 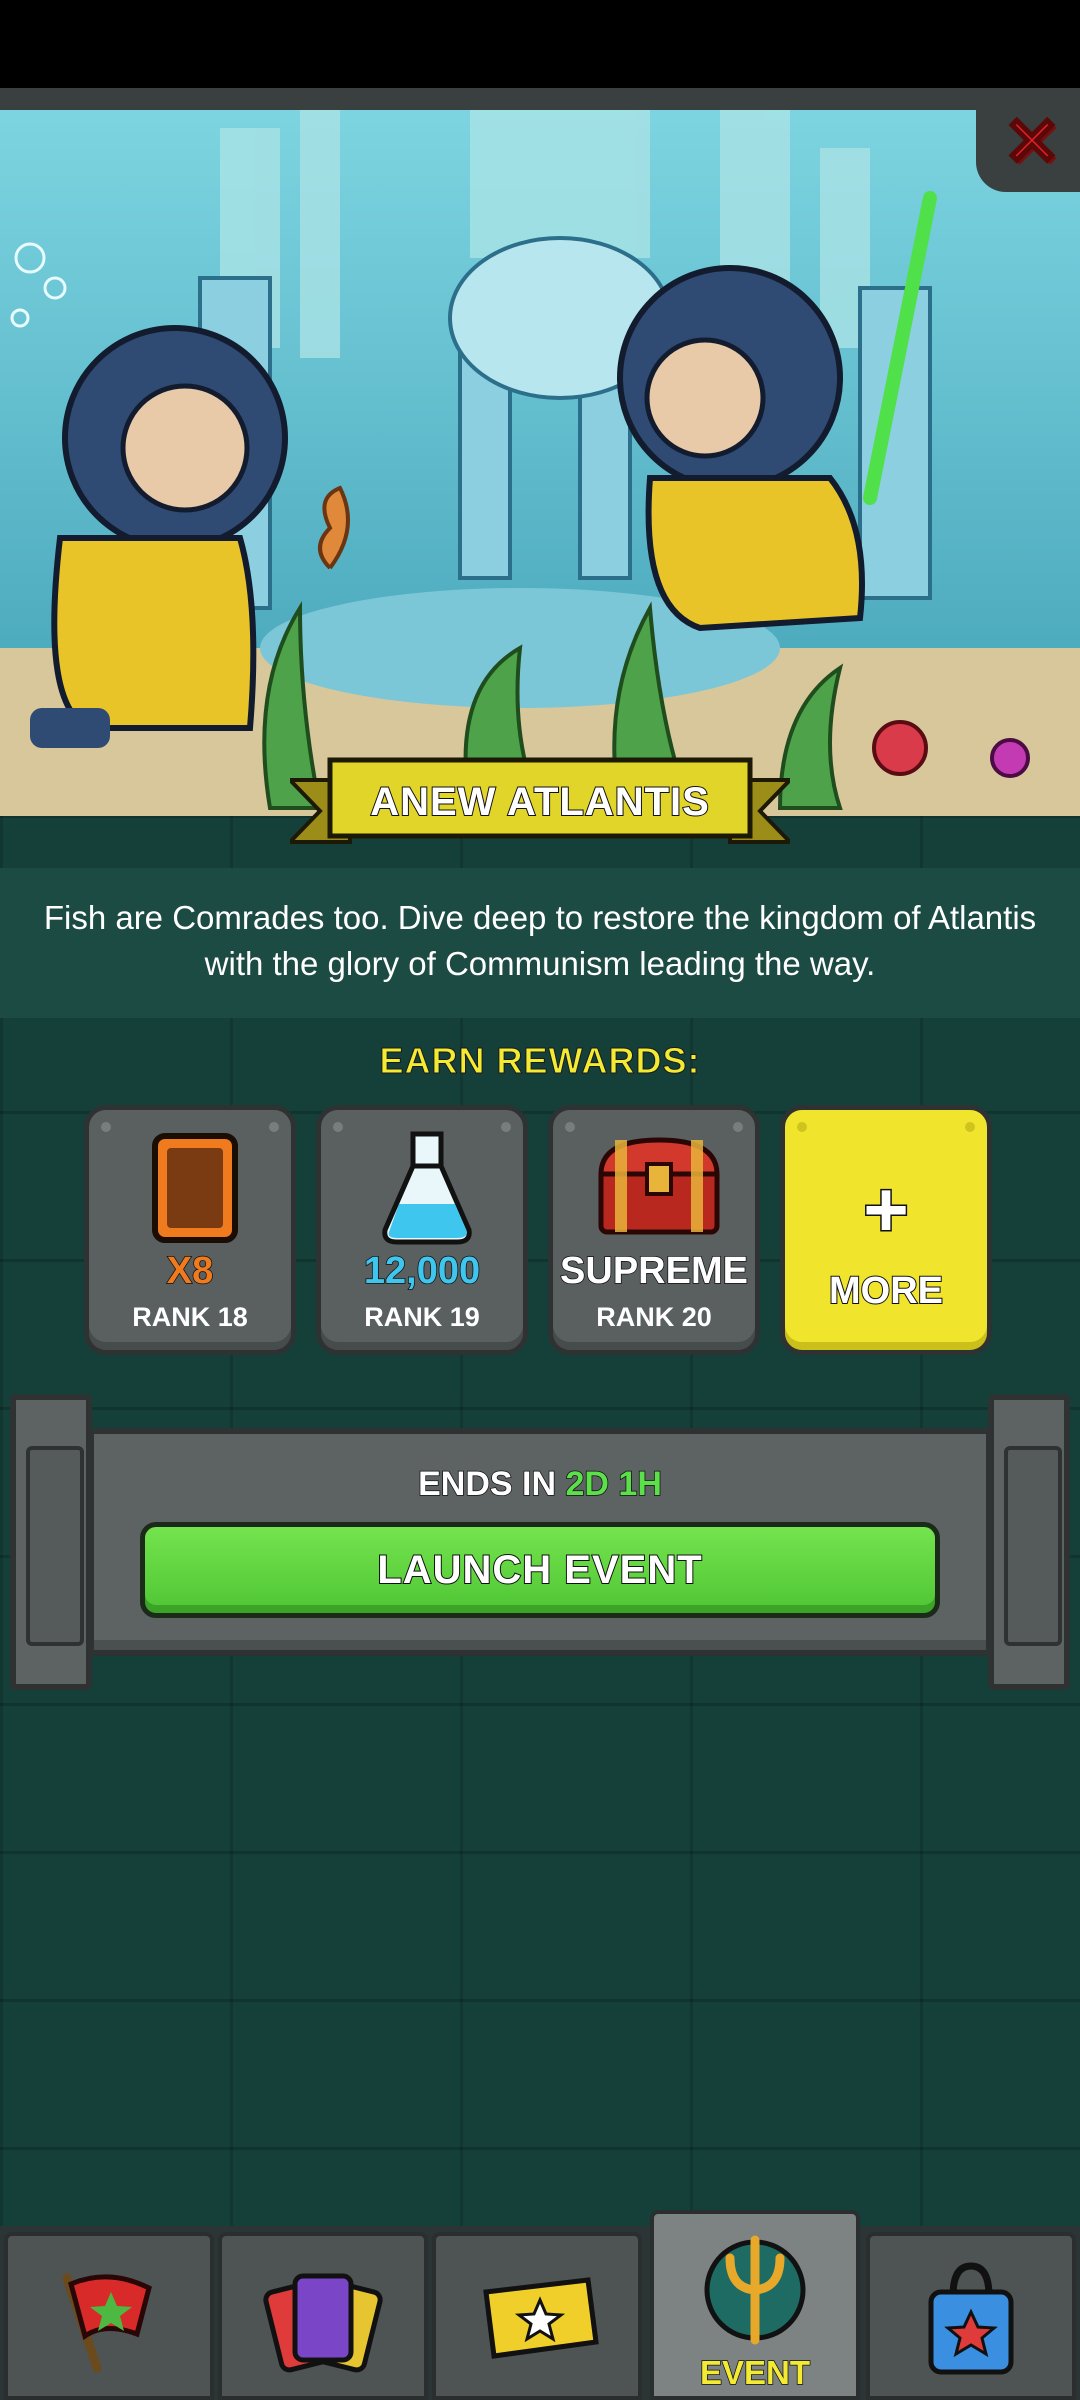 What do you see at coordinates (427, 1188) in the screenshot?
I see `flask-icon` at bounding box center [427, 1188].